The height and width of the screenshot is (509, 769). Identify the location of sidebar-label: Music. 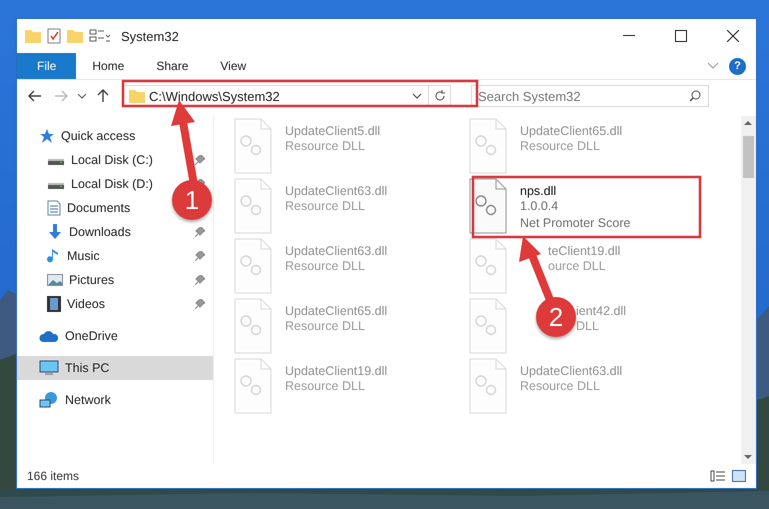
(83, 256).